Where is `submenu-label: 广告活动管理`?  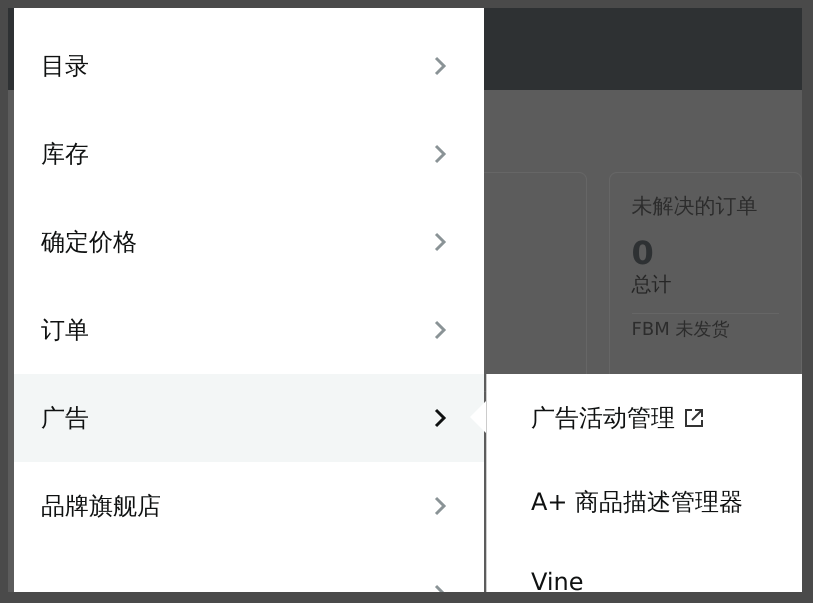 submenu-label: 广告活动管理 is located at coordinates (603, 418).